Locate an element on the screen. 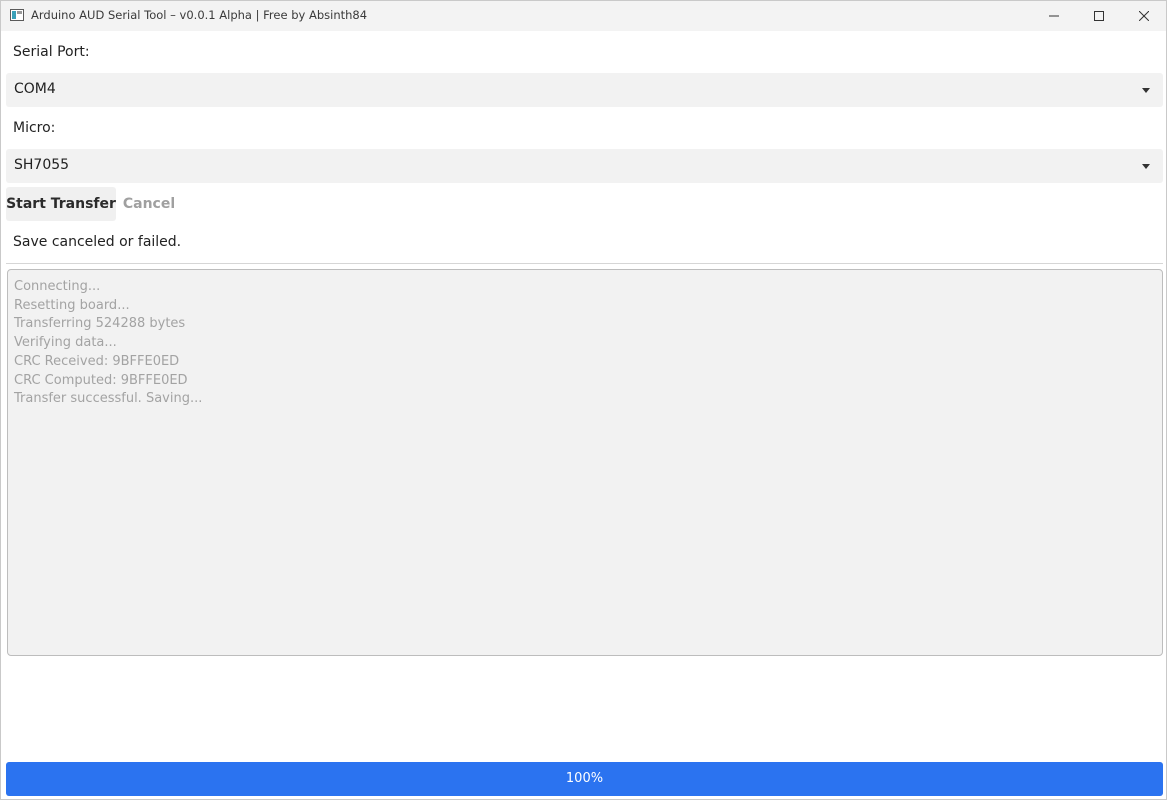  window-controls is located at coordinates (1098, 16).